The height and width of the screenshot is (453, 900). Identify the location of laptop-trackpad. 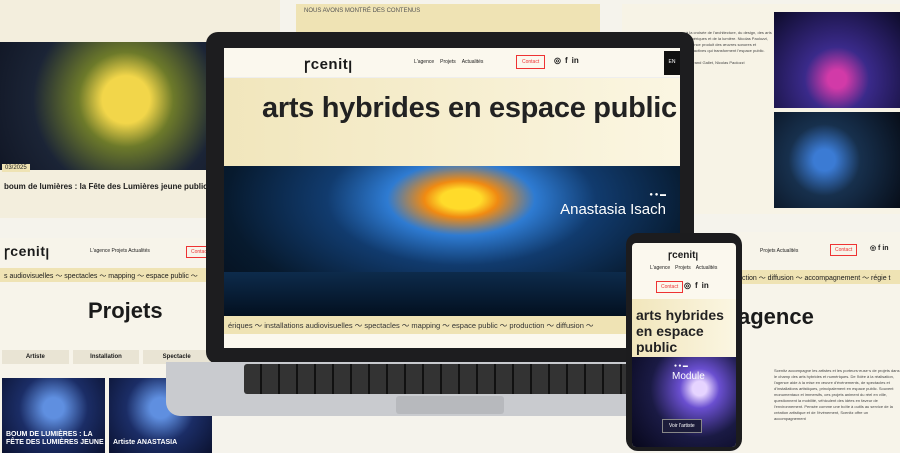
(450, 405).